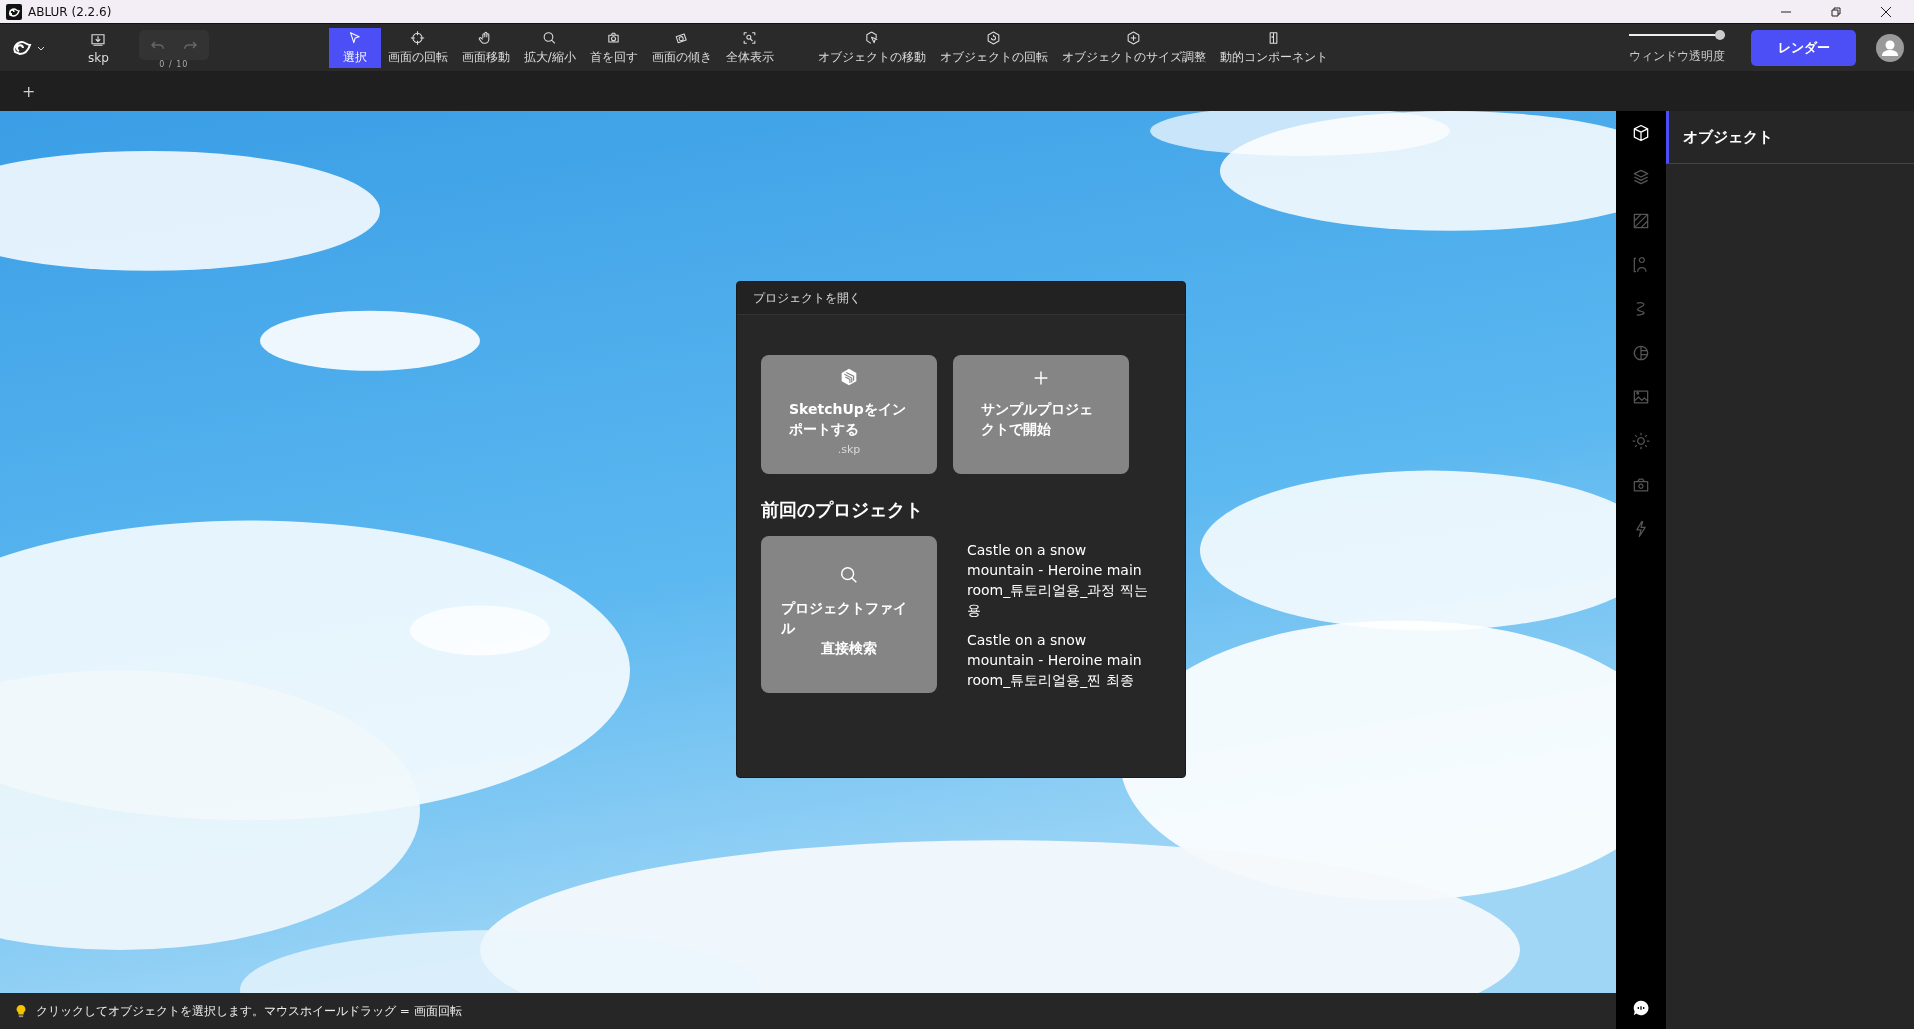 The image size is (1914, 1029). I want to click on chat-icon, so click(1641, 1008).